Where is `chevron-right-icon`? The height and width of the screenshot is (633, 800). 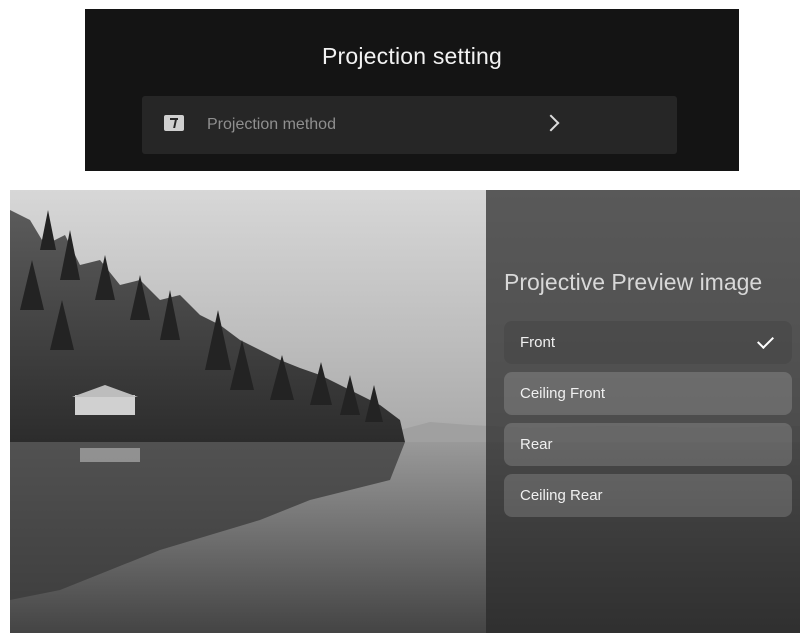
chevron-right-icon is located at coordinates (551, 123).